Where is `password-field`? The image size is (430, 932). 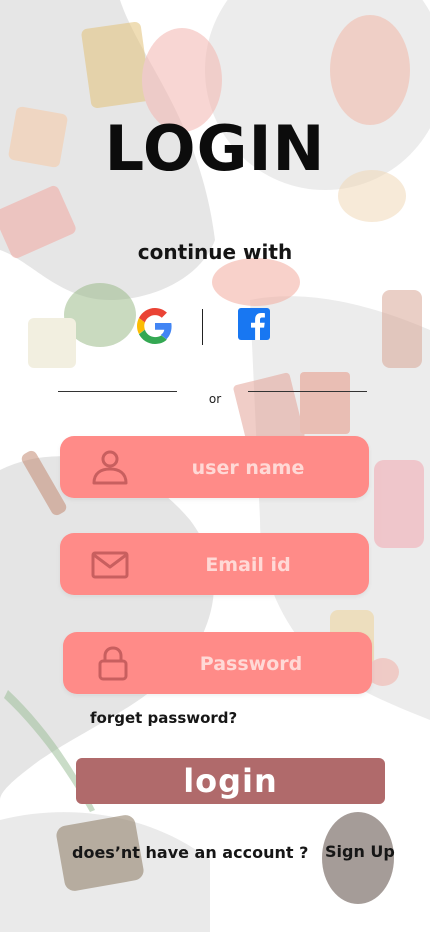
password-field is located at coordinates (217, 664).